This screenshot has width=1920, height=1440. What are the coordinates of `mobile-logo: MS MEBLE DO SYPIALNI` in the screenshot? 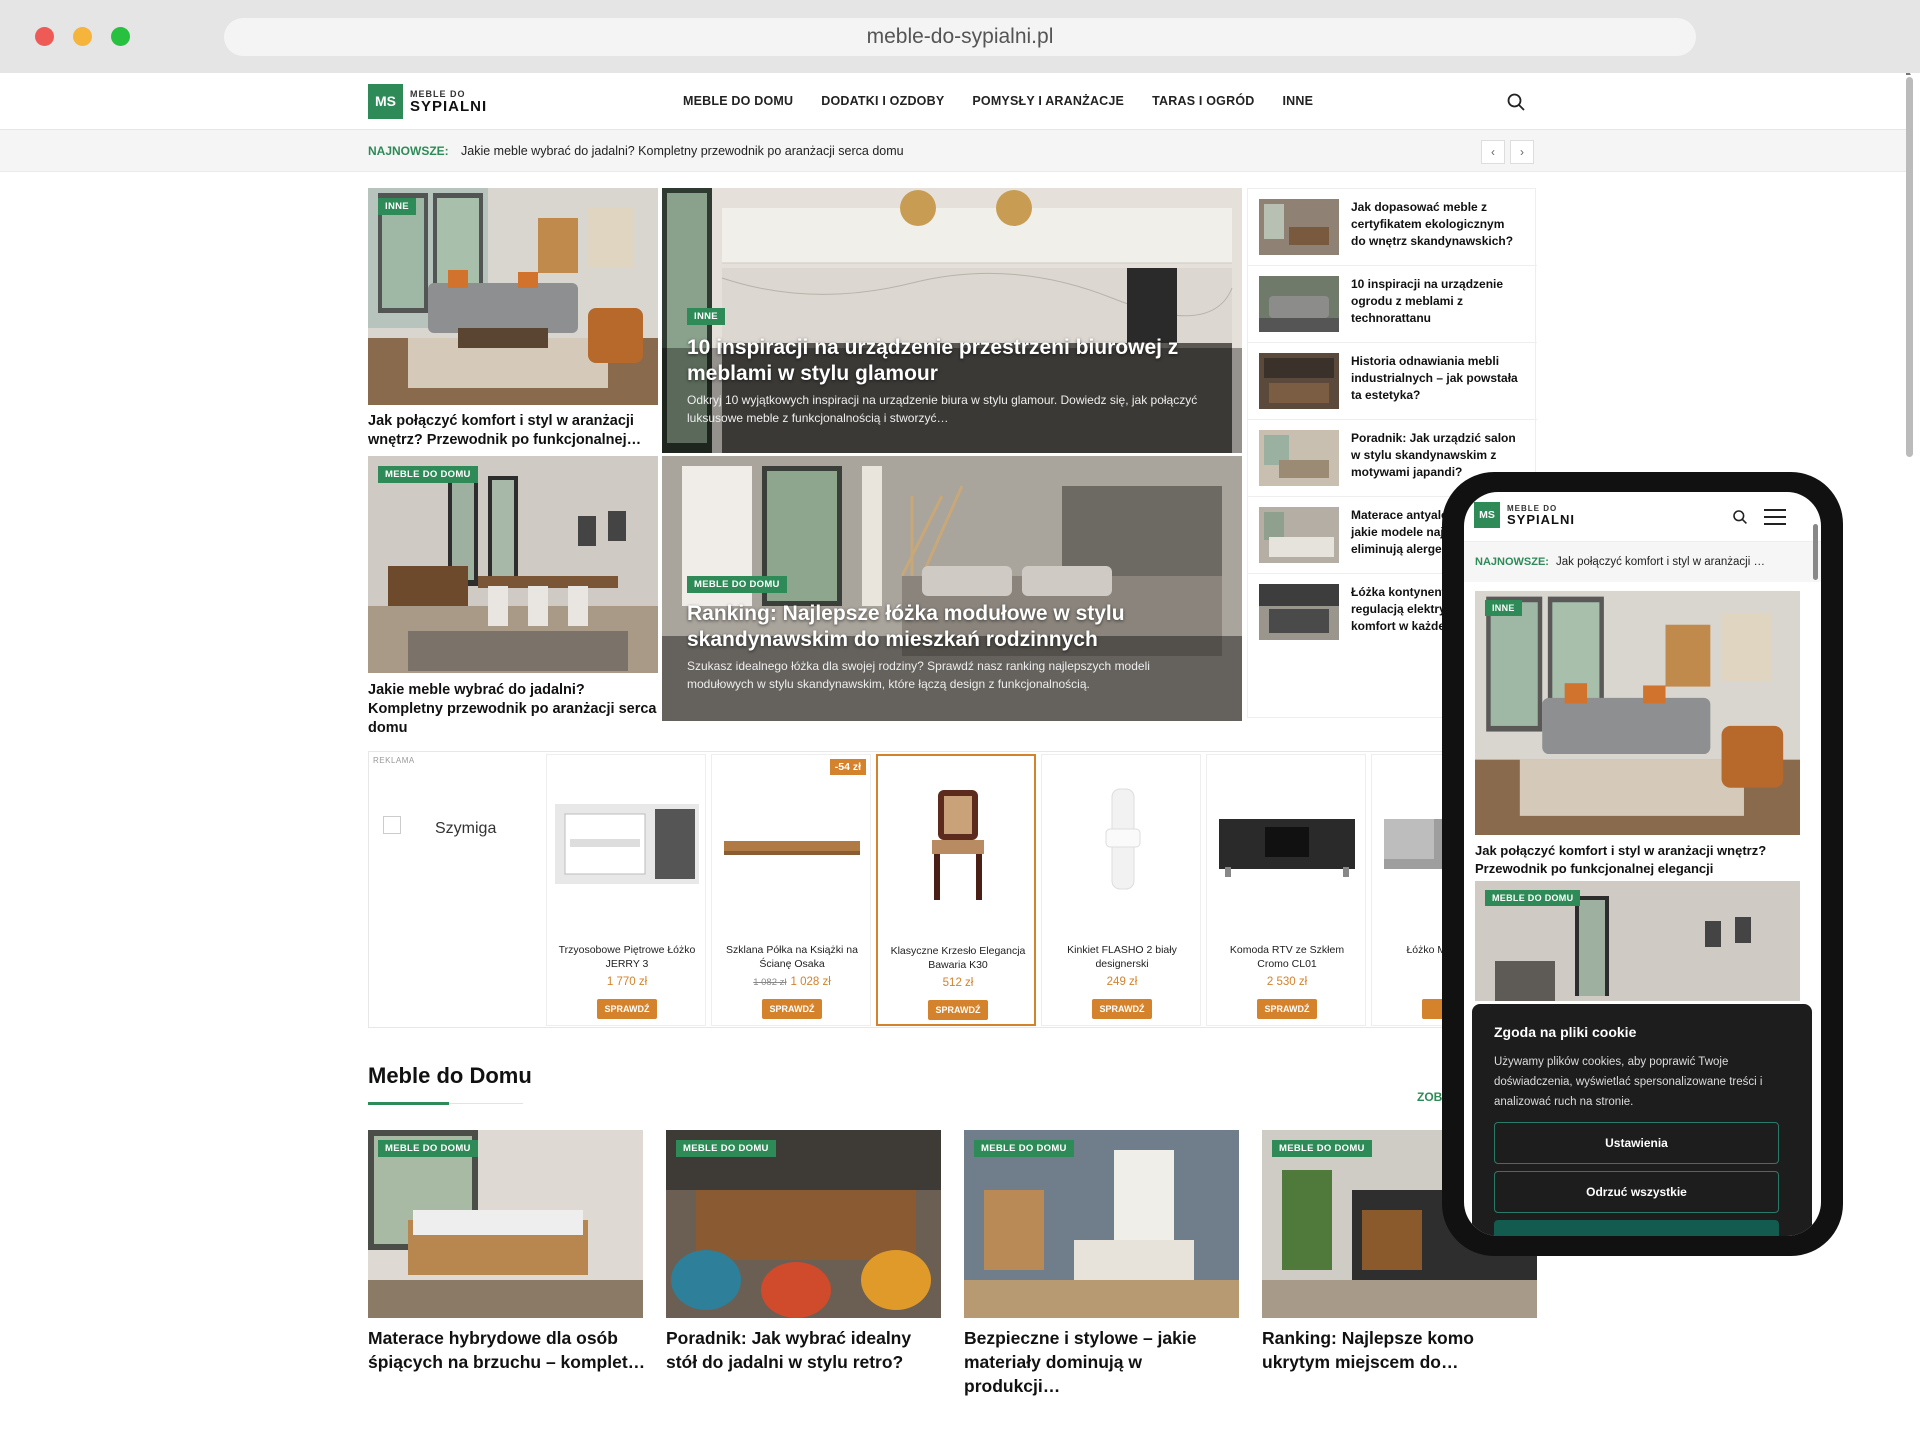 It's located at (1524, 515).